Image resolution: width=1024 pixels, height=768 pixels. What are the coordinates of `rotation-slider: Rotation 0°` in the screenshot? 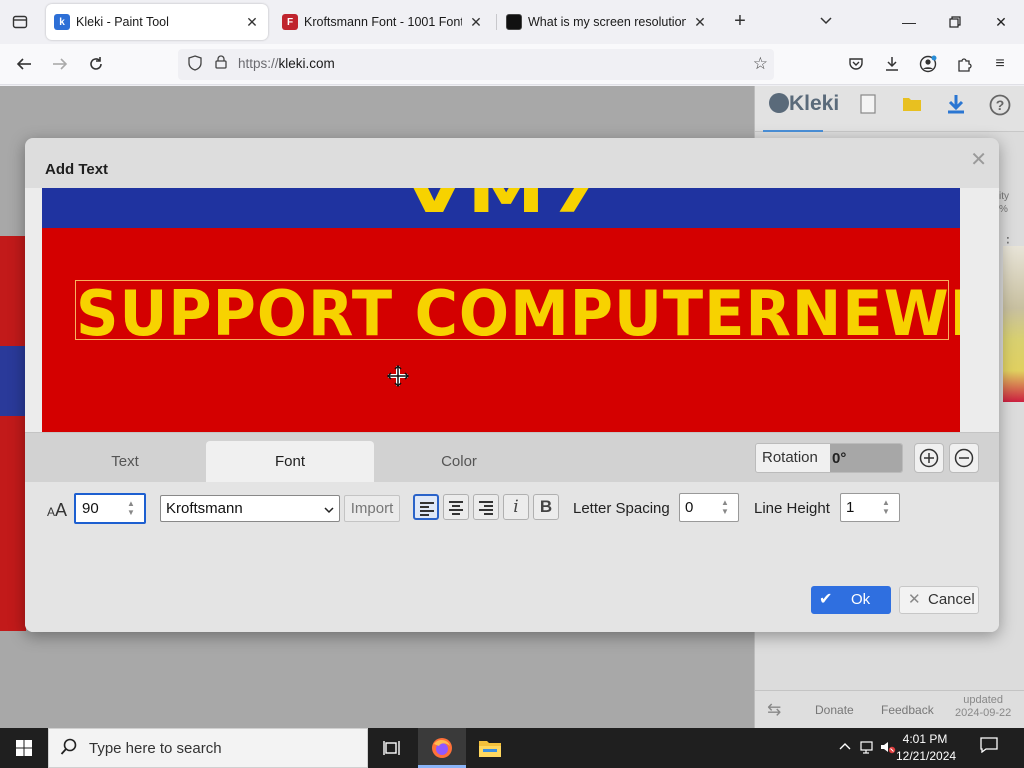 It's located at (829, 458).